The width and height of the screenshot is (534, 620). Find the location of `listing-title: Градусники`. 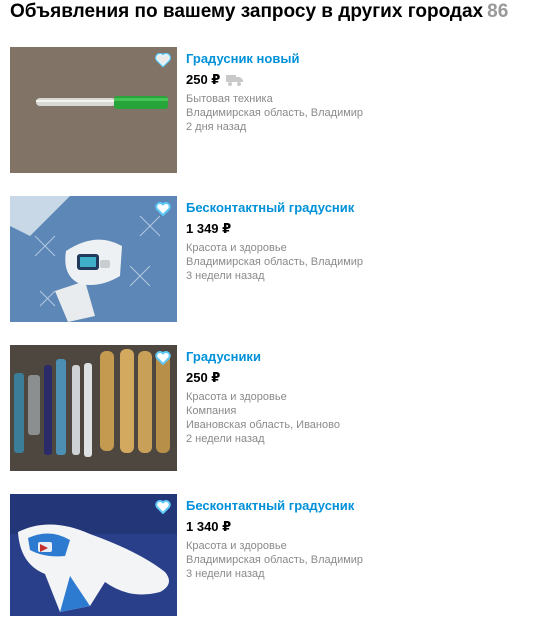

listing-title: Градусники is located at coordinates (223, 357).